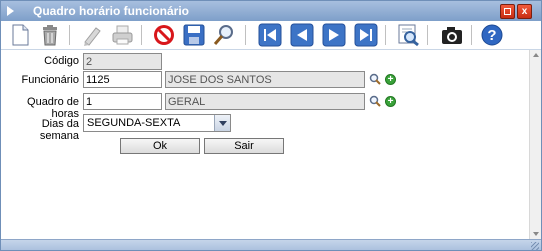  I want to click on close-icon: x, so click(524, 11).